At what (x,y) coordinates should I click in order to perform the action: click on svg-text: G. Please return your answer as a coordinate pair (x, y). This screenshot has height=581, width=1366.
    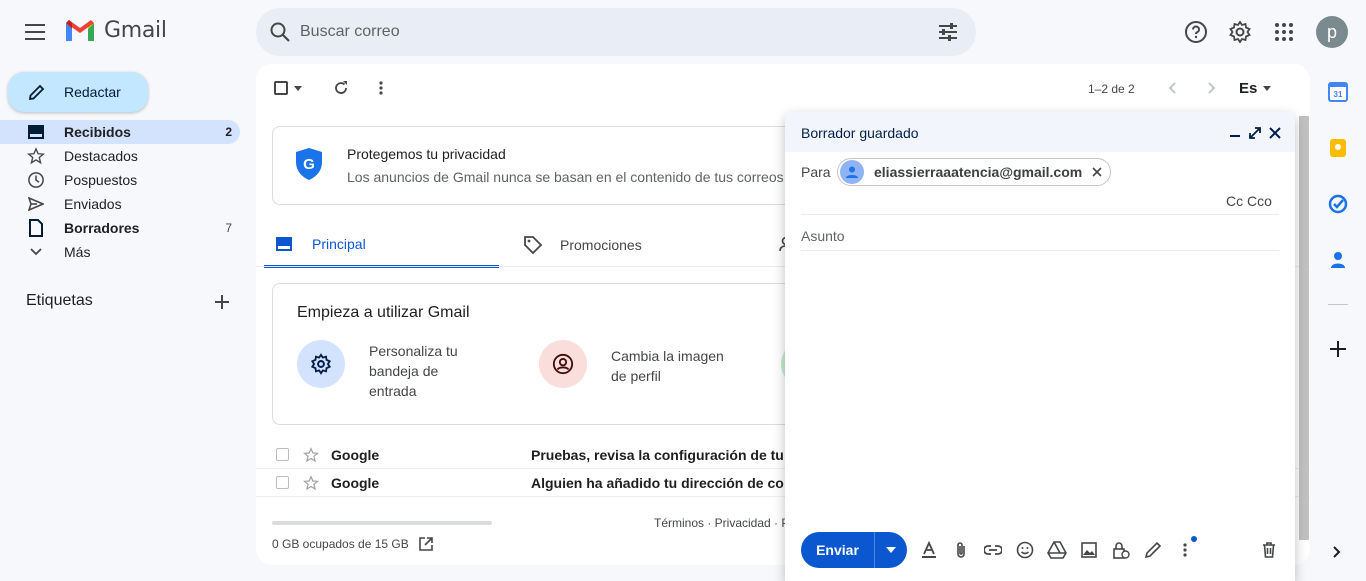
    Looking at the image, I should click on (309, 164).